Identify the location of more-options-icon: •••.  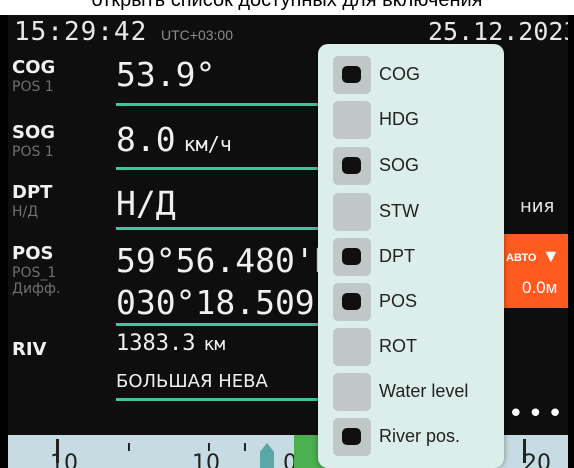
(537, 414).